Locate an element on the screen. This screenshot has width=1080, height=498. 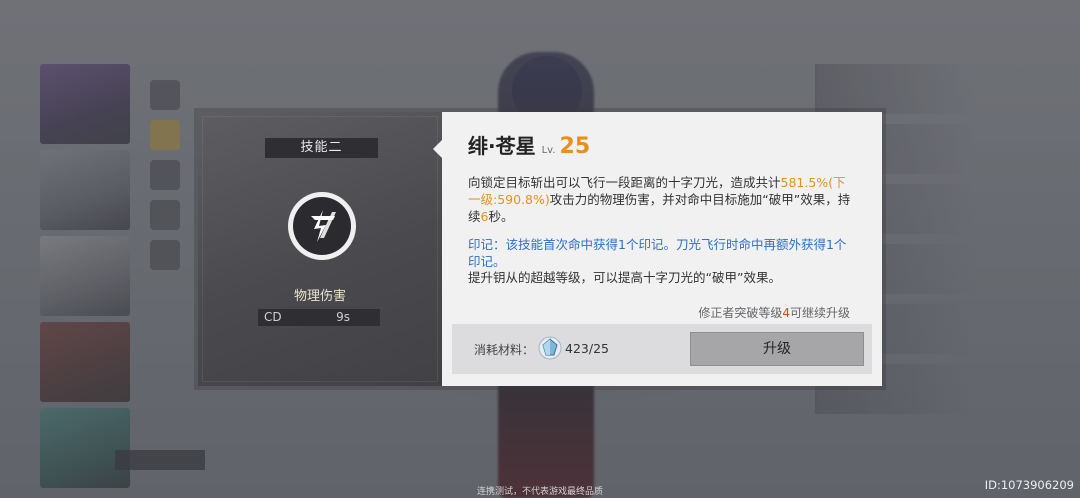
panel-pointer is located at coordinates (437, 149).